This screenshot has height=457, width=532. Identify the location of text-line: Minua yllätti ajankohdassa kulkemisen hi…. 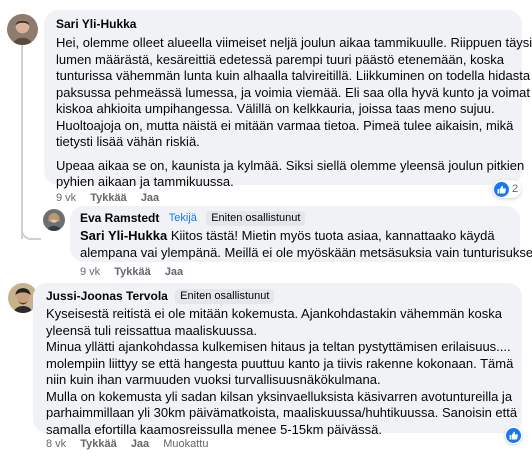
(278, 346).